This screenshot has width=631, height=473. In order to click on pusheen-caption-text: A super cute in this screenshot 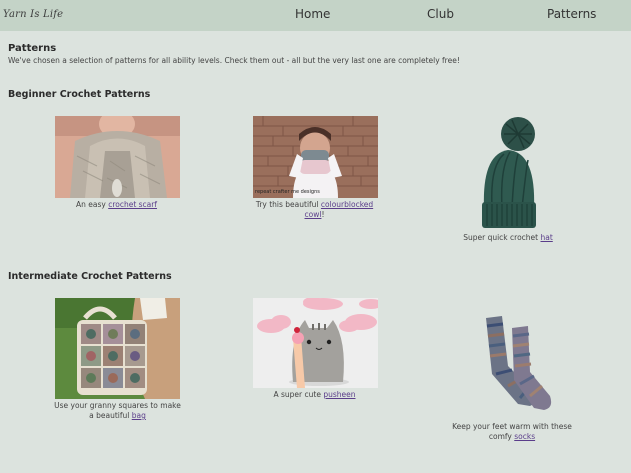, I will do `click(297, 394)`.